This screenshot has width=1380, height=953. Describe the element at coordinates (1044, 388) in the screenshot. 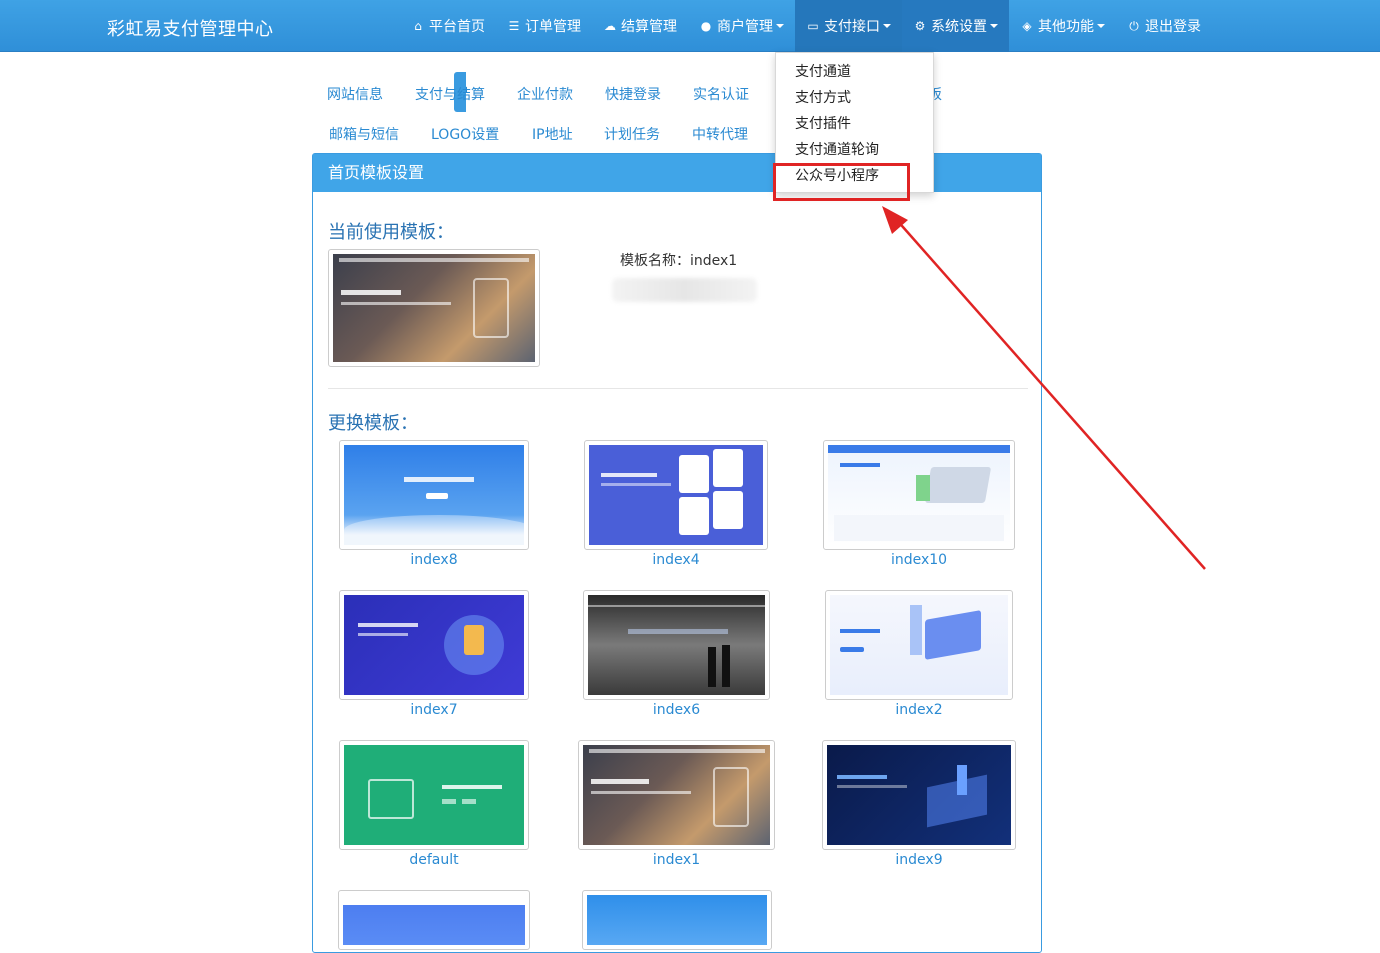

I see `annotation-arrow-icon` at that location.